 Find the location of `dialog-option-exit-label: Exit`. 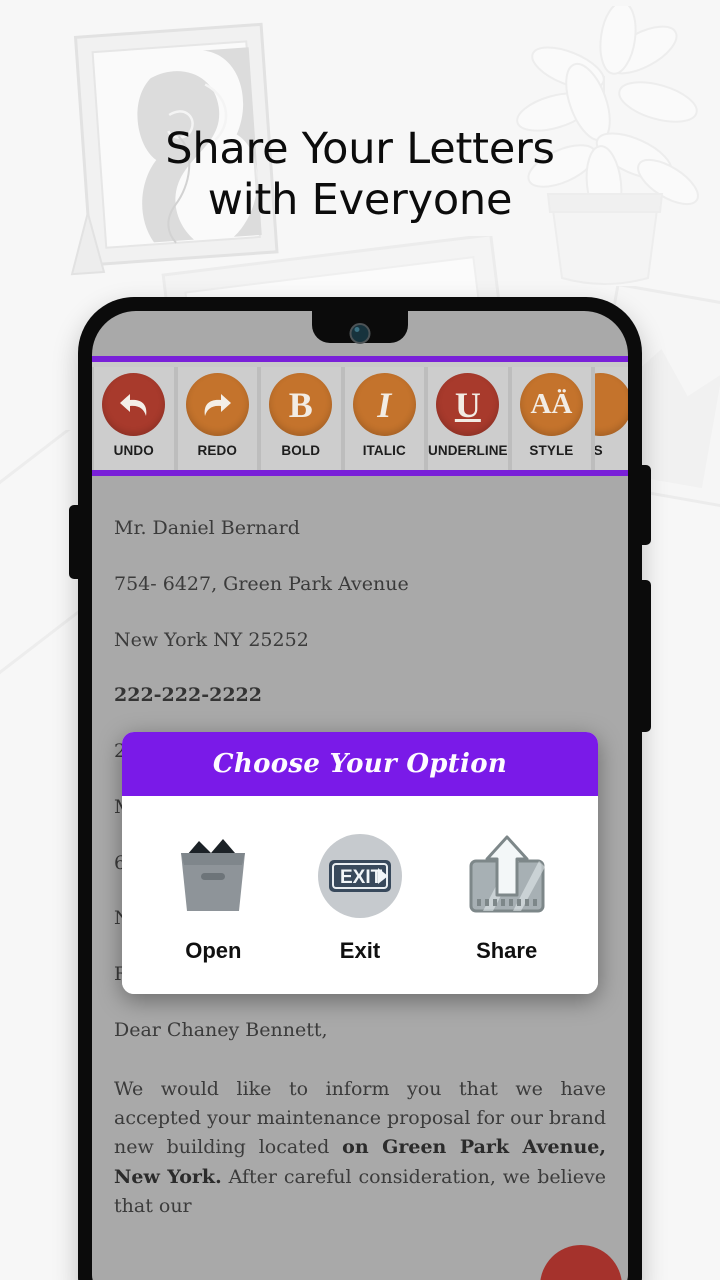

dialog-option-exit-label: Exit is located at coordinates (360, 950).